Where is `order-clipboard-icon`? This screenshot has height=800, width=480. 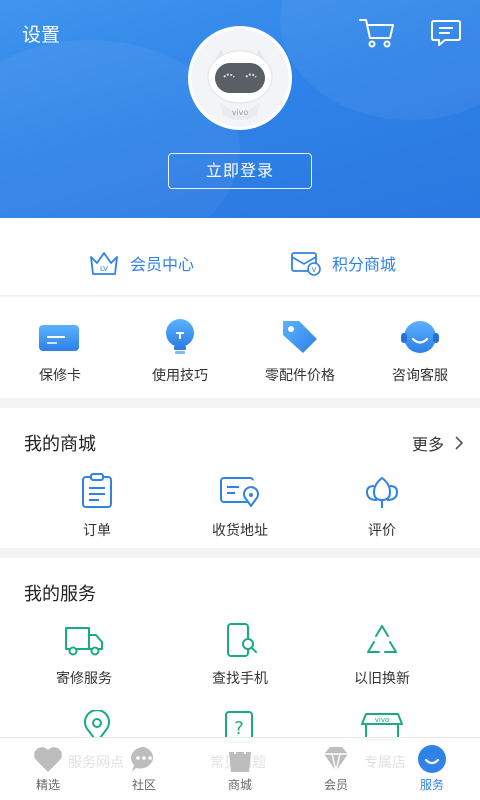 order-clipboard-icon is located at coordinates (97, 490).